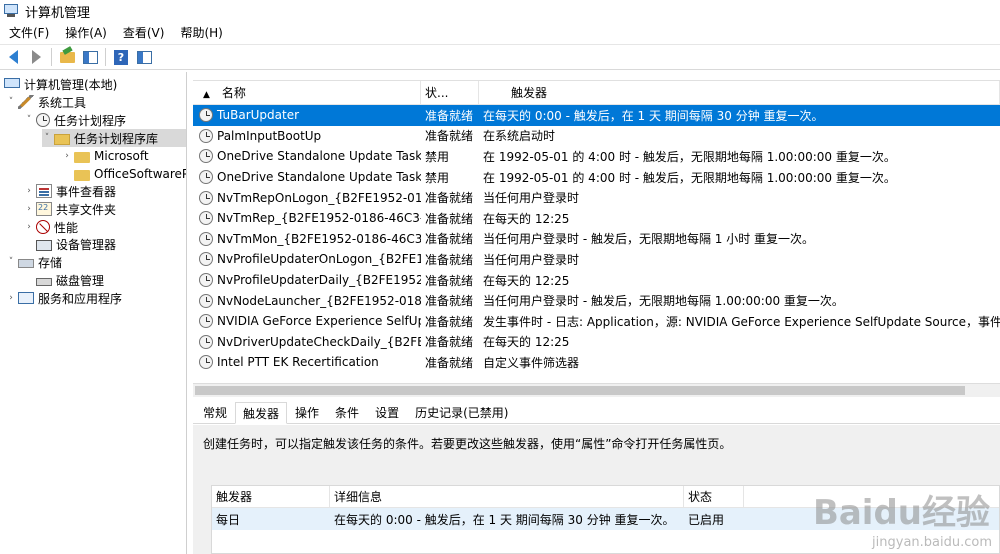  What do you see at coordinates (596, 136) in the screenshot?
I see `table-row: PalmInputBootUp 准备就绪 在系统启动时` at bounding box center [596, 136].